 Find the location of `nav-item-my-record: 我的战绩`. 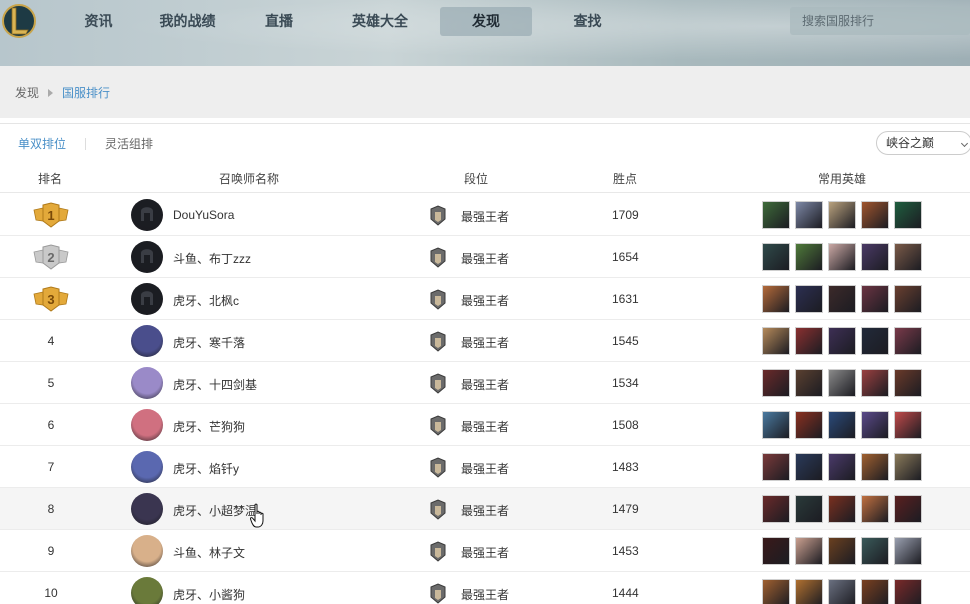

nav-item-my-record: 我的战绩 is located at coordinates (187, 21).